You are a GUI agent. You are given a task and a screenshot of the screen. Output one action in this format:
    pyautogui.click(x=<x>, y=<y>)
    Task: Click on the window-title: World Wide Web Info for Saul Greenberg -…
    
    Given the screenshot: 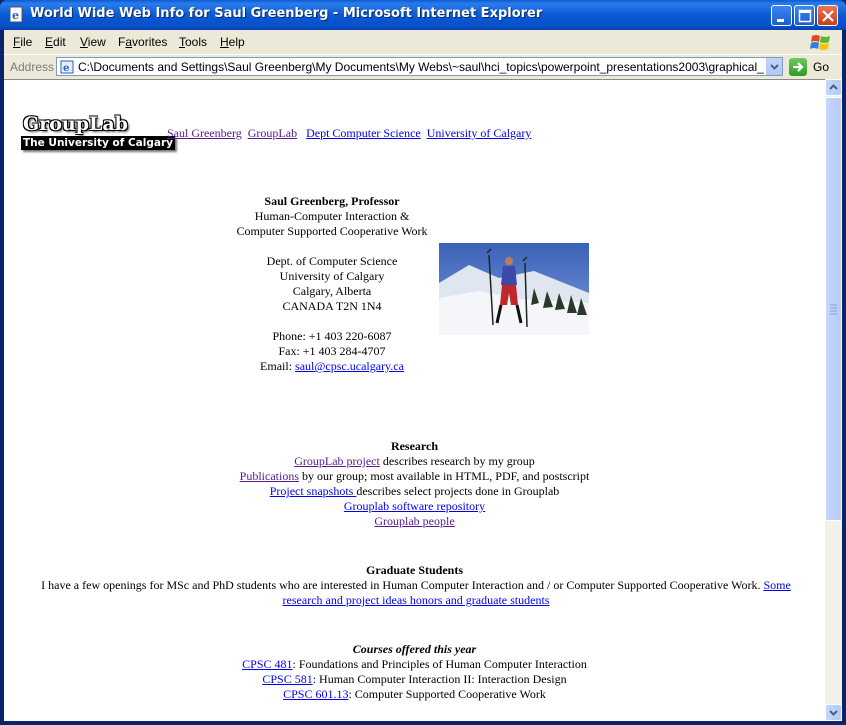 What is the action you would take?
    pyautogui.click(x=286, y=13)
    